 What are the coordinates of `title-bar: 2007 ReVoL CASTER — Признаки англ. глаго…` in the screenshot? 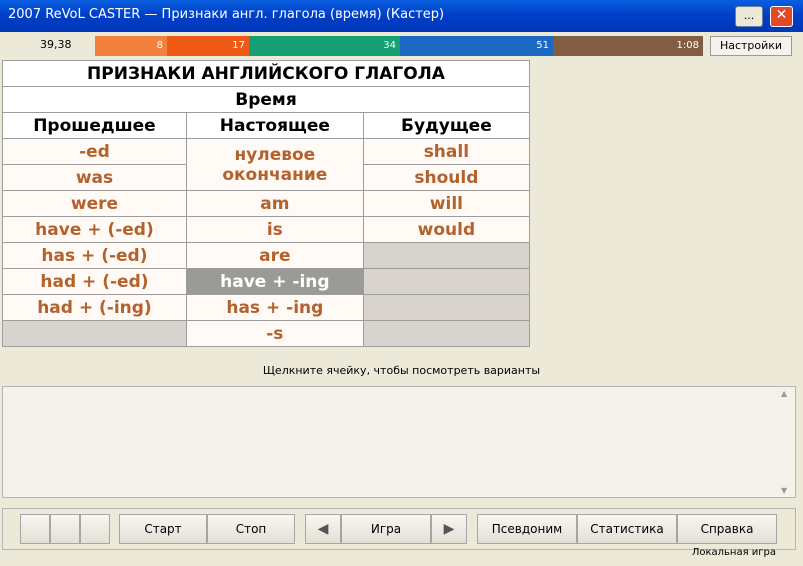 It's located at (401, 16).